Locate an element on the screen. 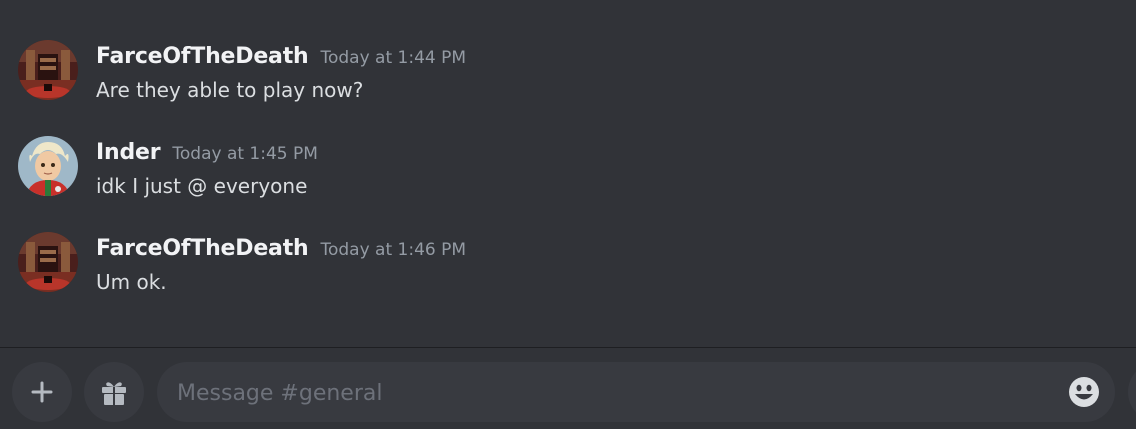 This screenshot has width=1136, height=429. emoji-button is located at coordinates (1084, 392).